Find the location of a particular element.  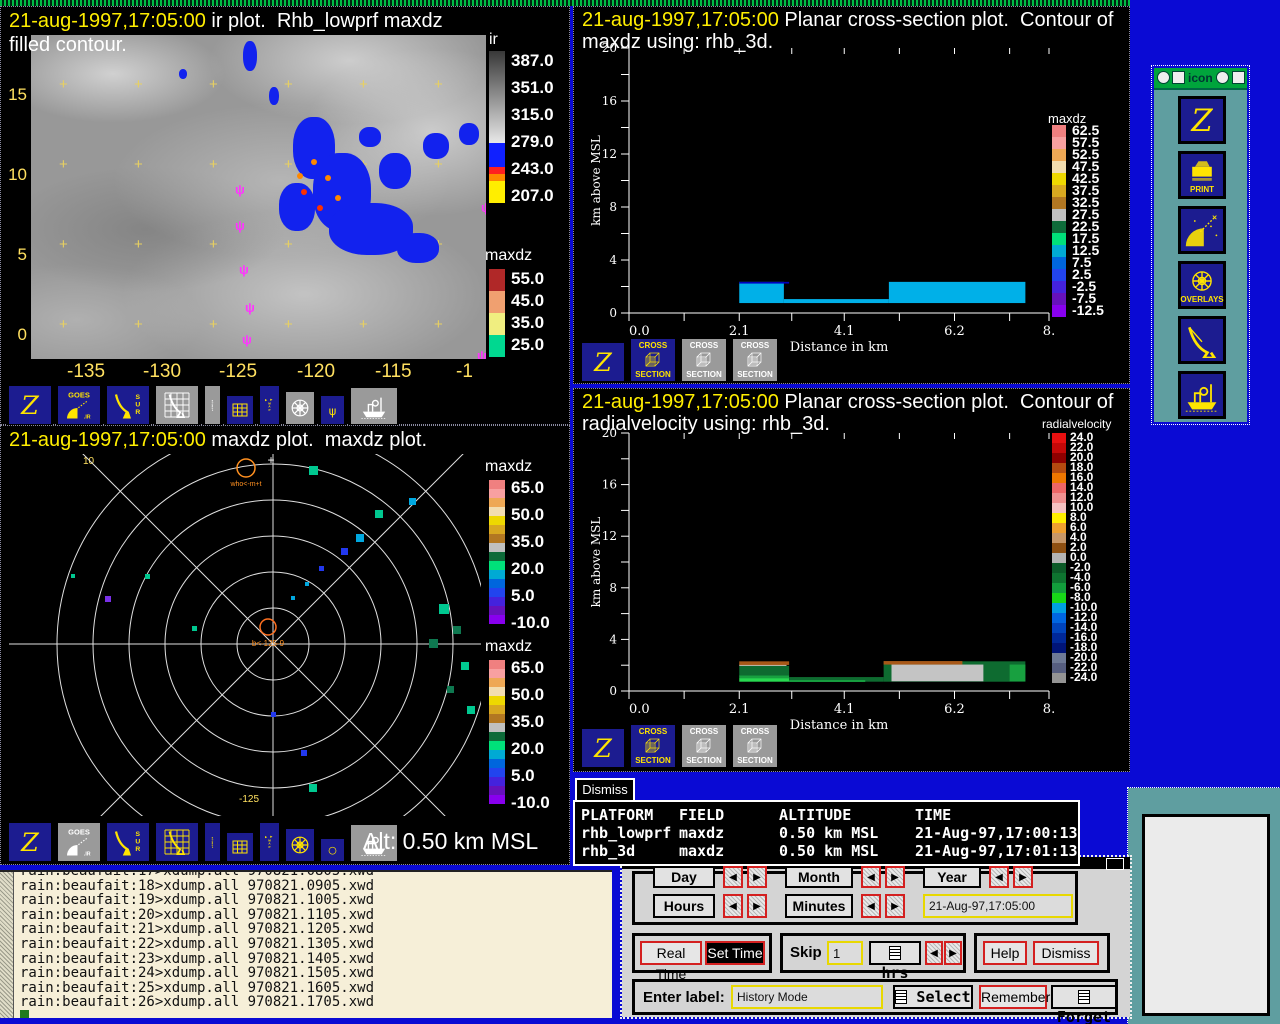

cs2-title-line2: radialvelocity using: rhb_3d. is located at coordinates (706, 424).